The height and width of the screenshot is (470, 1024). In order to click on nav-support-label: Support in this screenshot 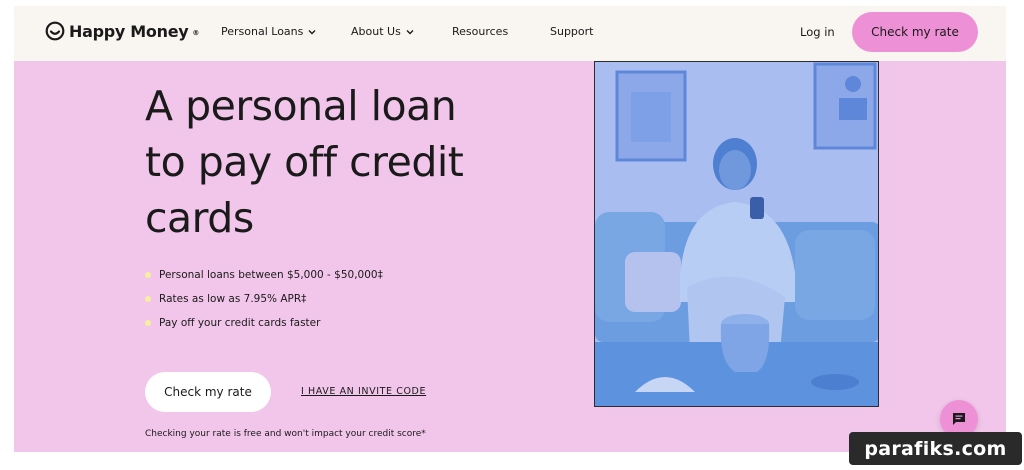, I will do `click(572, 31)`.